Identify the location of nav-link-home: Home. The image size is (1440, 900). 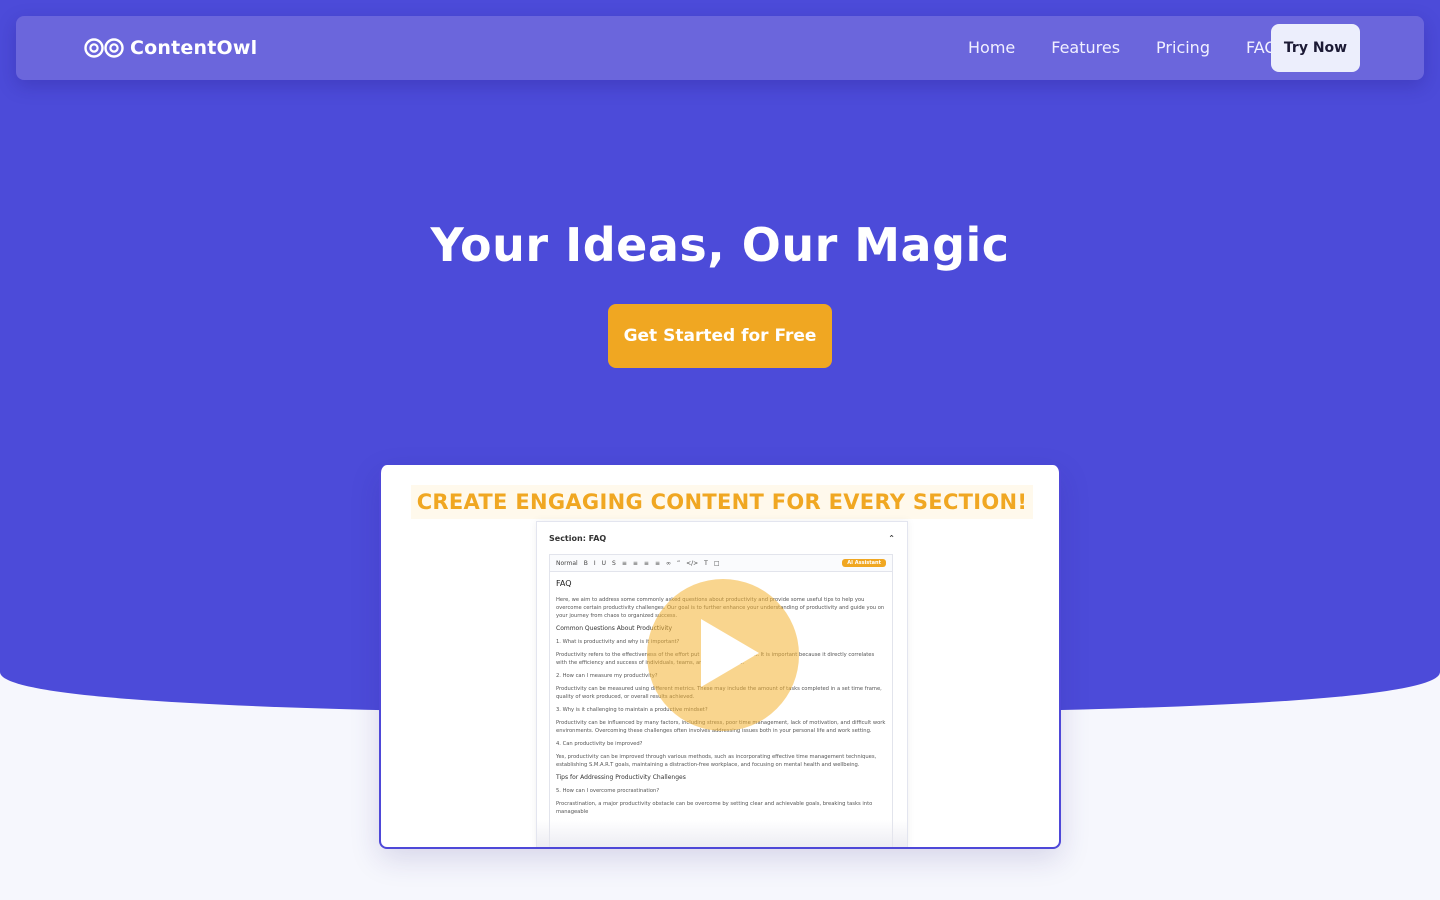
(991, 48).